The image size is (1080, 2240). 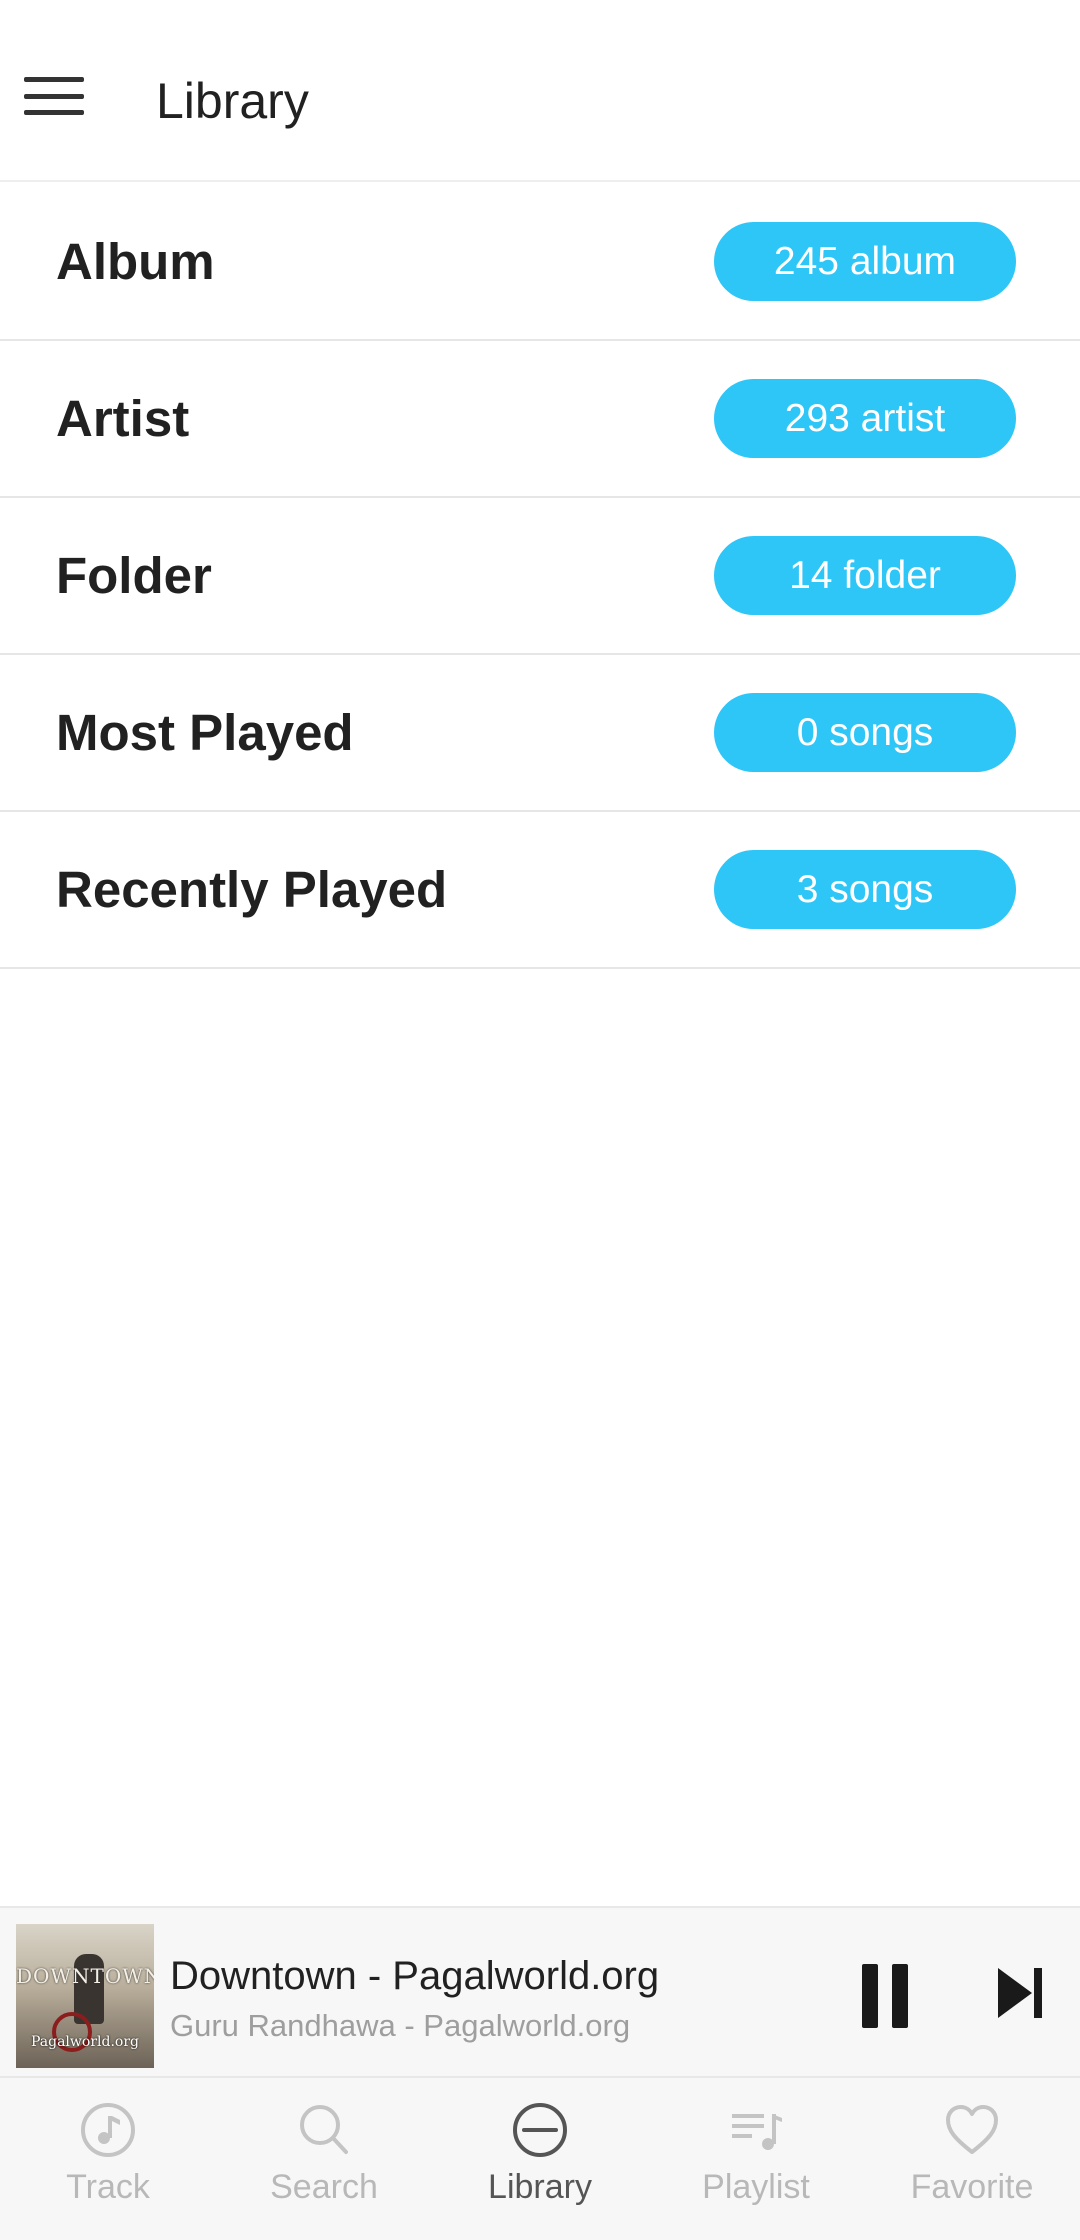 What do you see at coordinates (972, 2159) in the screenshot?
I see `nav-item-favorite: Favorite` at bounding box center [972, 2159].